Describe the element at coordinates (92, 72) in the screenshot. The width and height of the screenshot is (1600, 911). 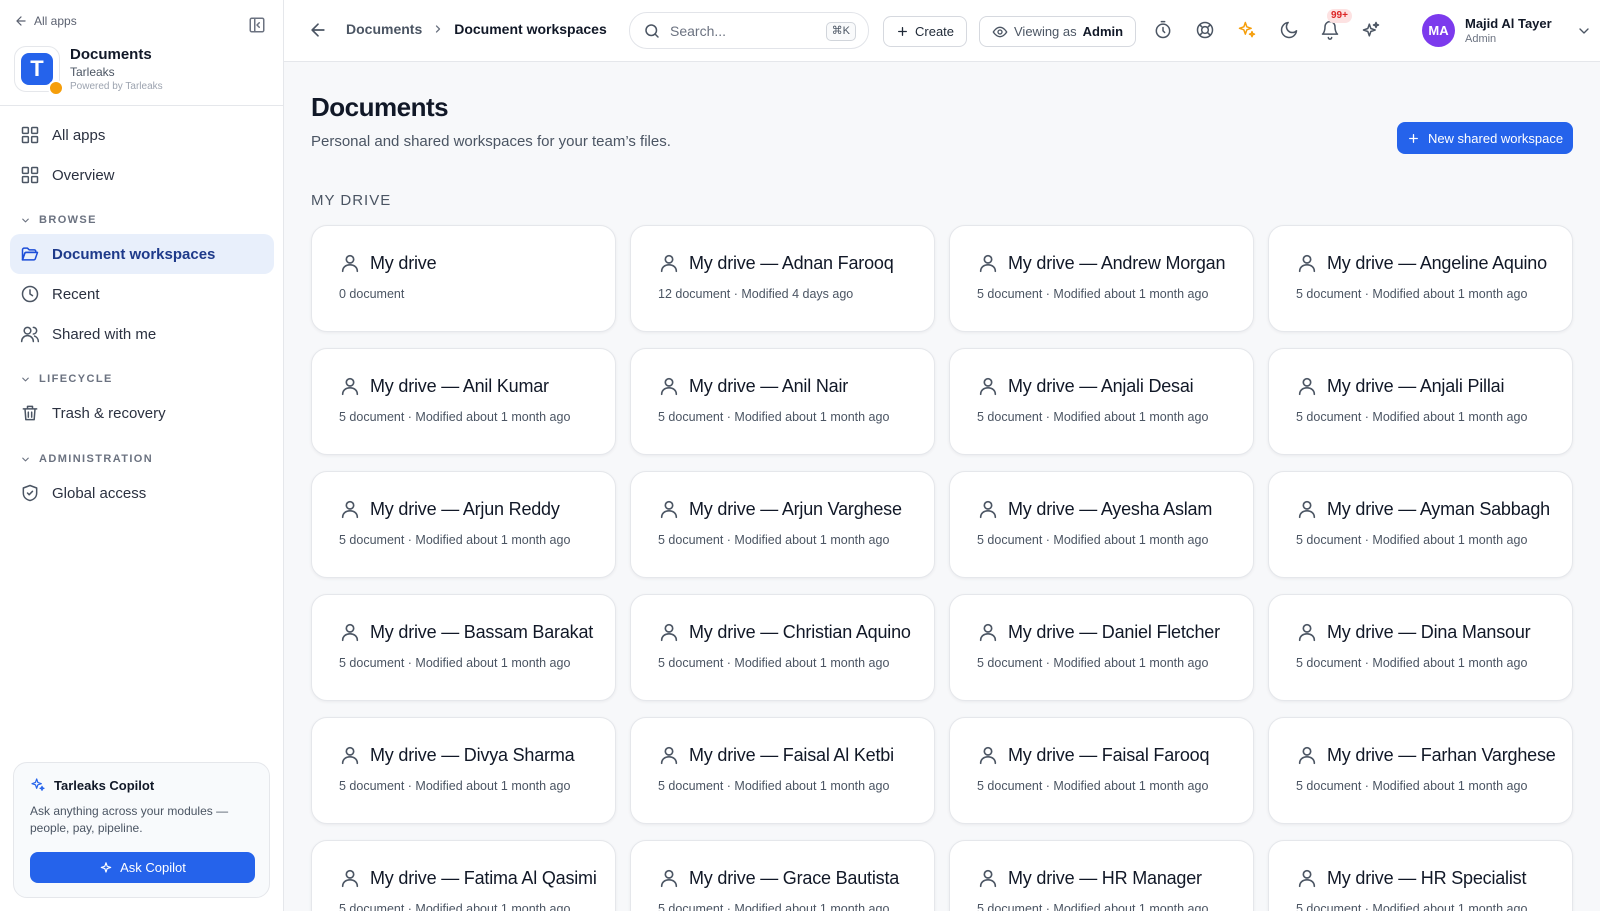
I see `app-org: Tarleaks` at that location.